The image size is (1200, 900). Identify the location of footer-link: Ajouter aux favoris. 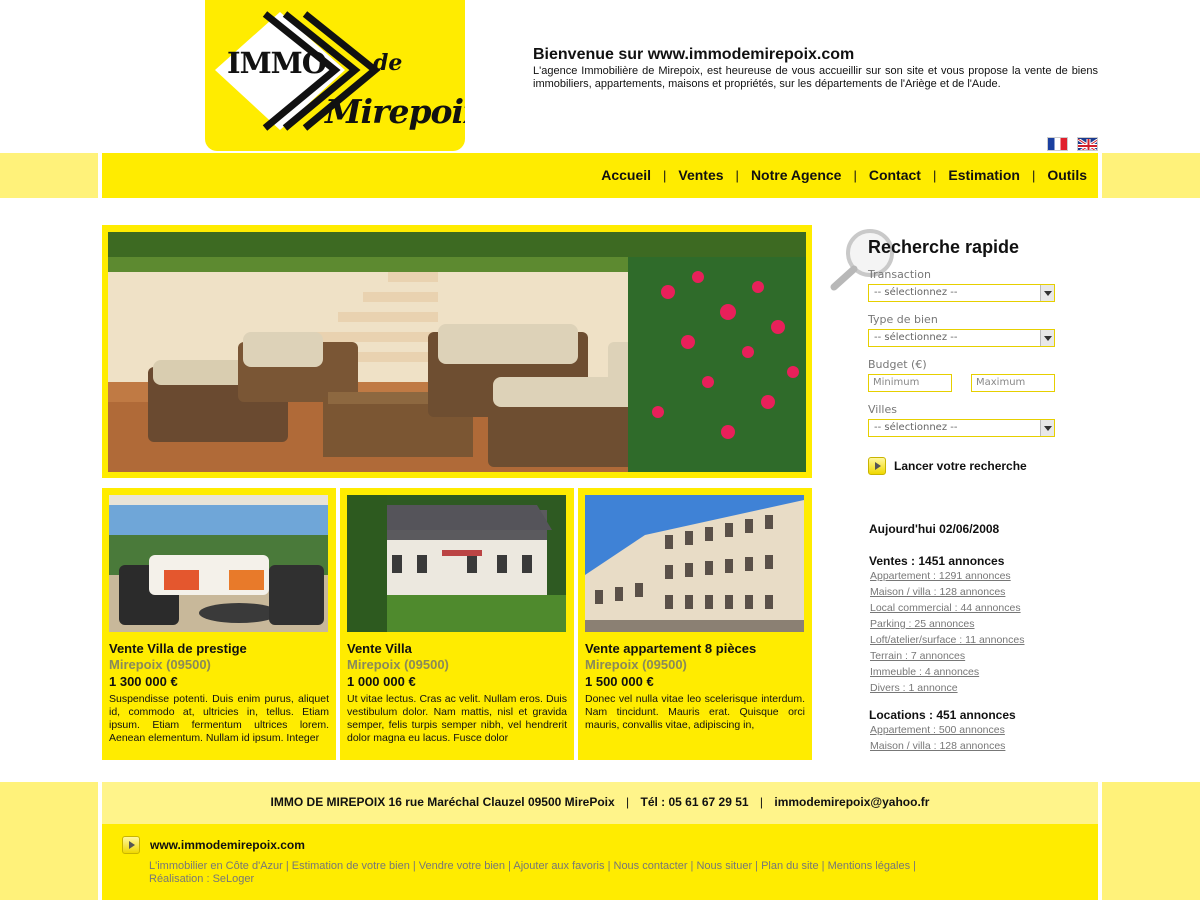
(558, 866).